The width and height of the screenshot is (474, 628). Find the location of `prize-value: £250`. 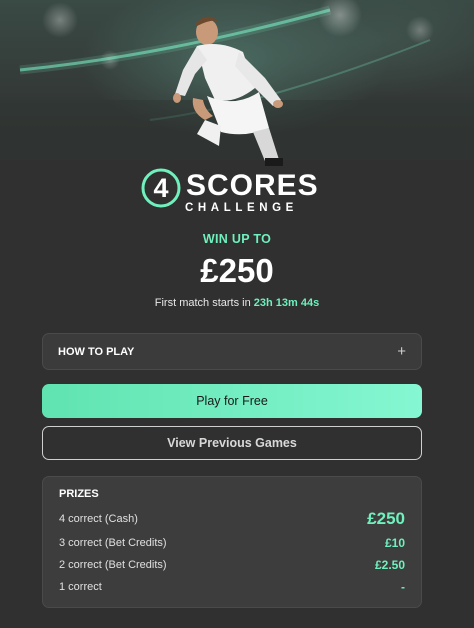

prize-value: £250 is located at coordinates (386, 518).